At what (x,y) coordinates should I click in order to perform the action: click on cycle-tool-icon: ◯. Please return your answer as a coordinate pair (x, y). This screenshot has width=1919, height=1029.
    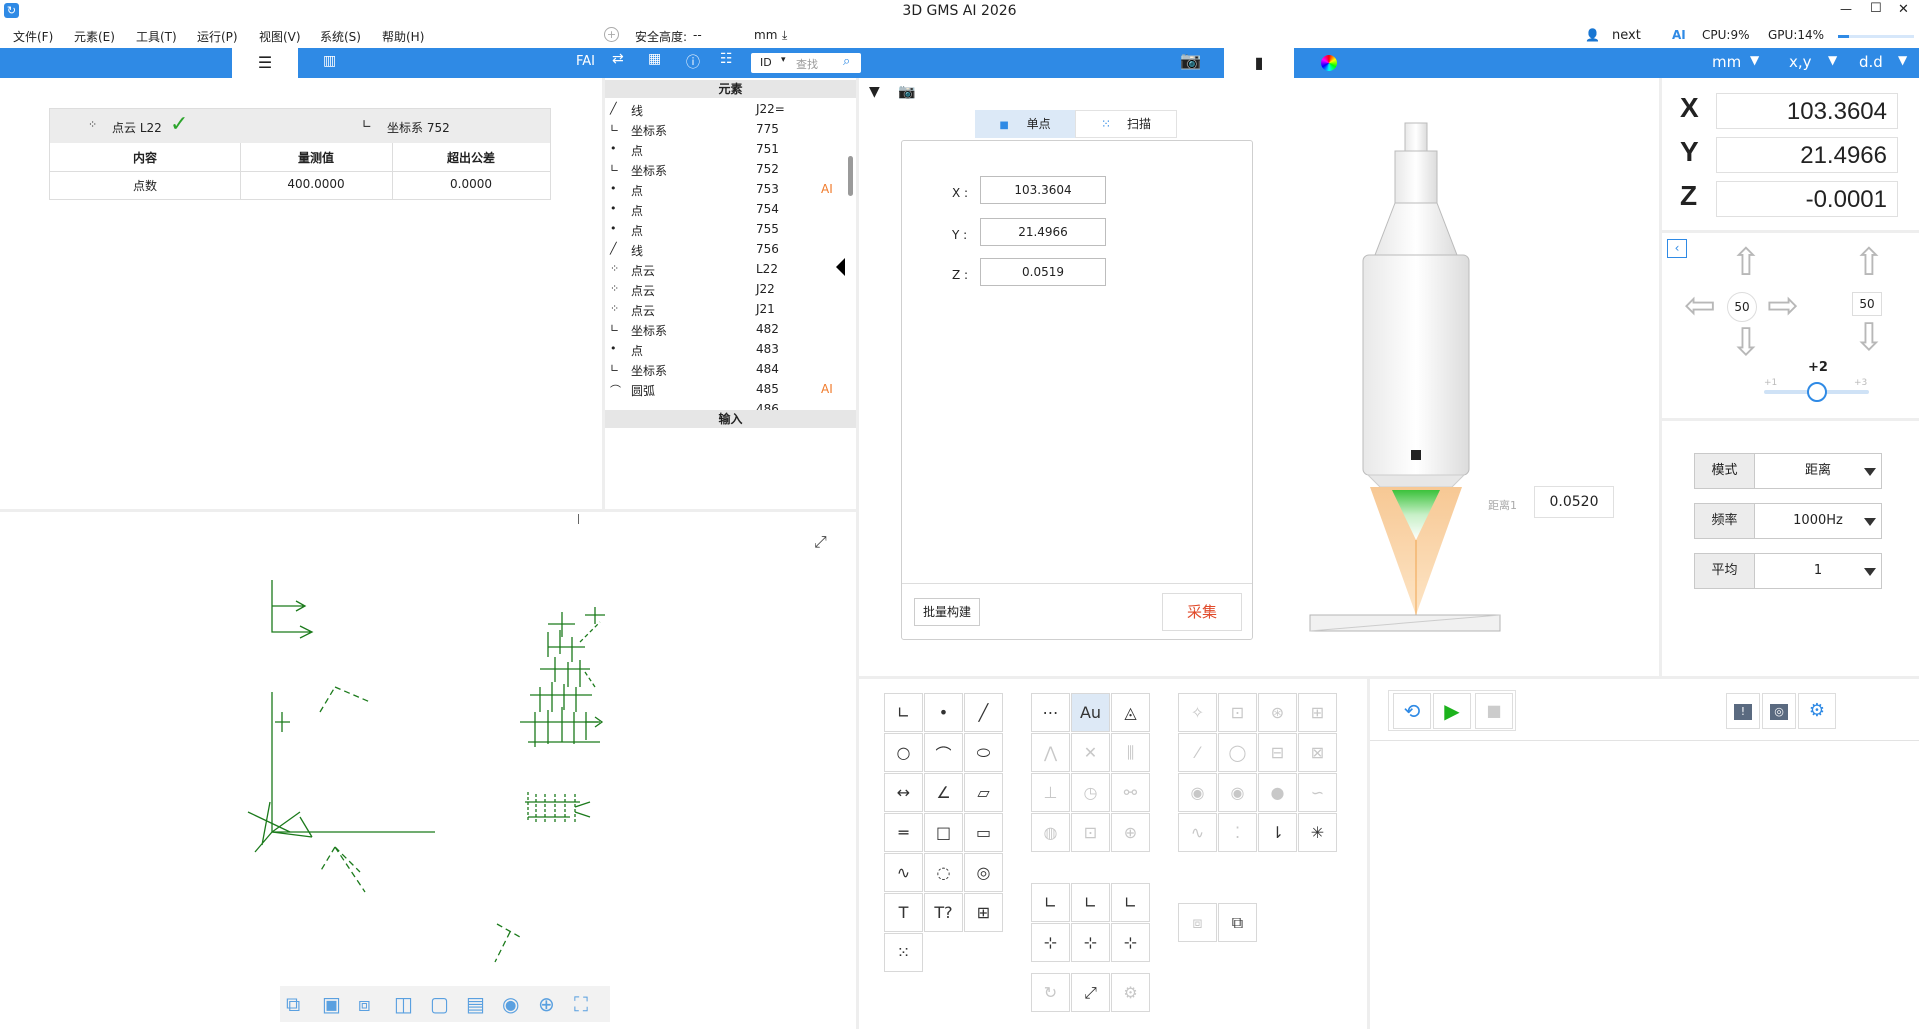
    Looking at the image, I should click on (1237, 752).